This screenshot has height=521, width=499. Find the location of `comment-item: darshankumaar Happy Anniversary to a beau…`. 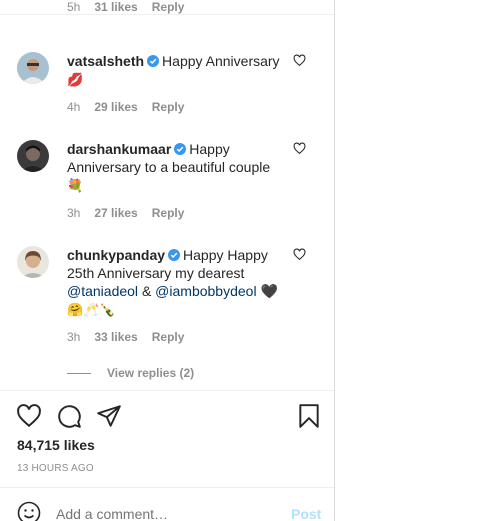

comment-item: darshankumaar Happy Anniversary to a beau… is located at coordinates (167, 185).